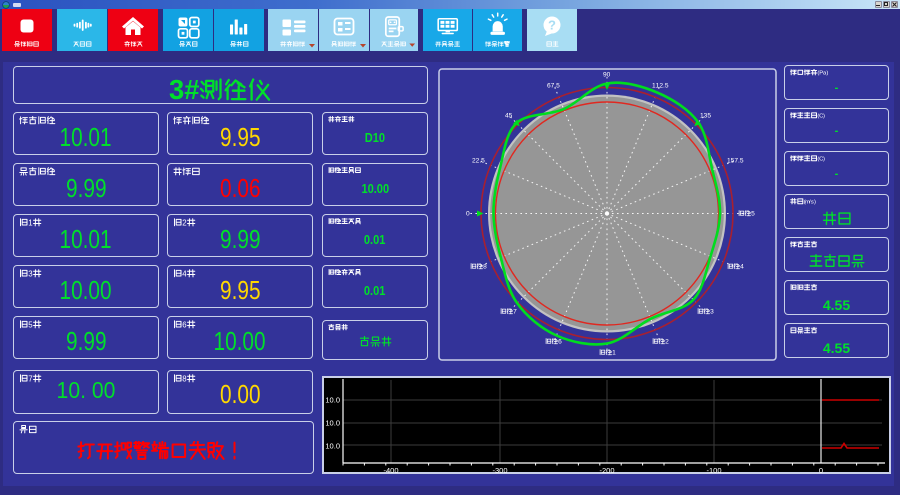 The image size is (900, 495). What do you see at coordinates (667, 342) in the screenshot?
I see `svg-text: 2` at bounding box center [667, 342].